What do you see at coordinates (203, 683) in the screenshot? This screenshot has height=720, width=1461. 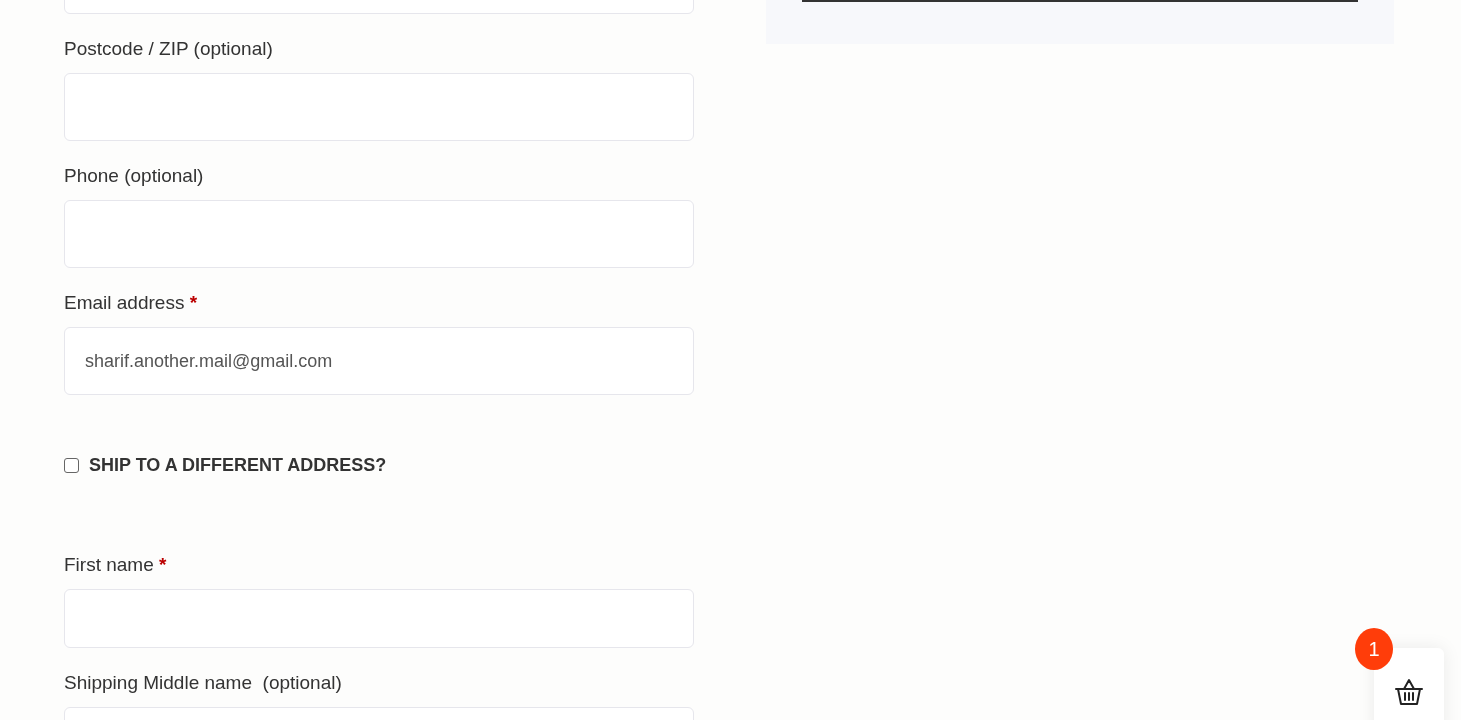 I see `field-label: Shipping Middle name (optional)` at bounding box center [203, 683].